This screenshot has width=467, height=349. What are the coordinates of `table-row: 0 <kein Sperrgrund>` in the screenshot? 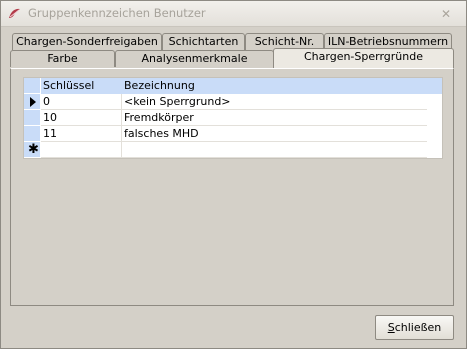 It's located at (233, 102).